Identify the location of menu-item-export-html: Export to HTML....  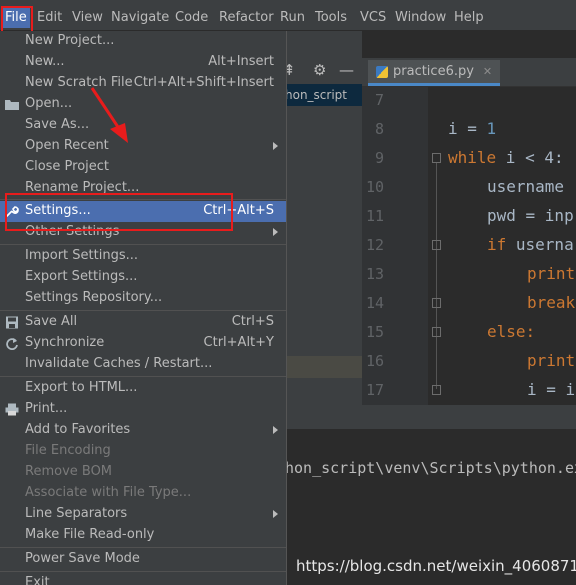
(143, 388).